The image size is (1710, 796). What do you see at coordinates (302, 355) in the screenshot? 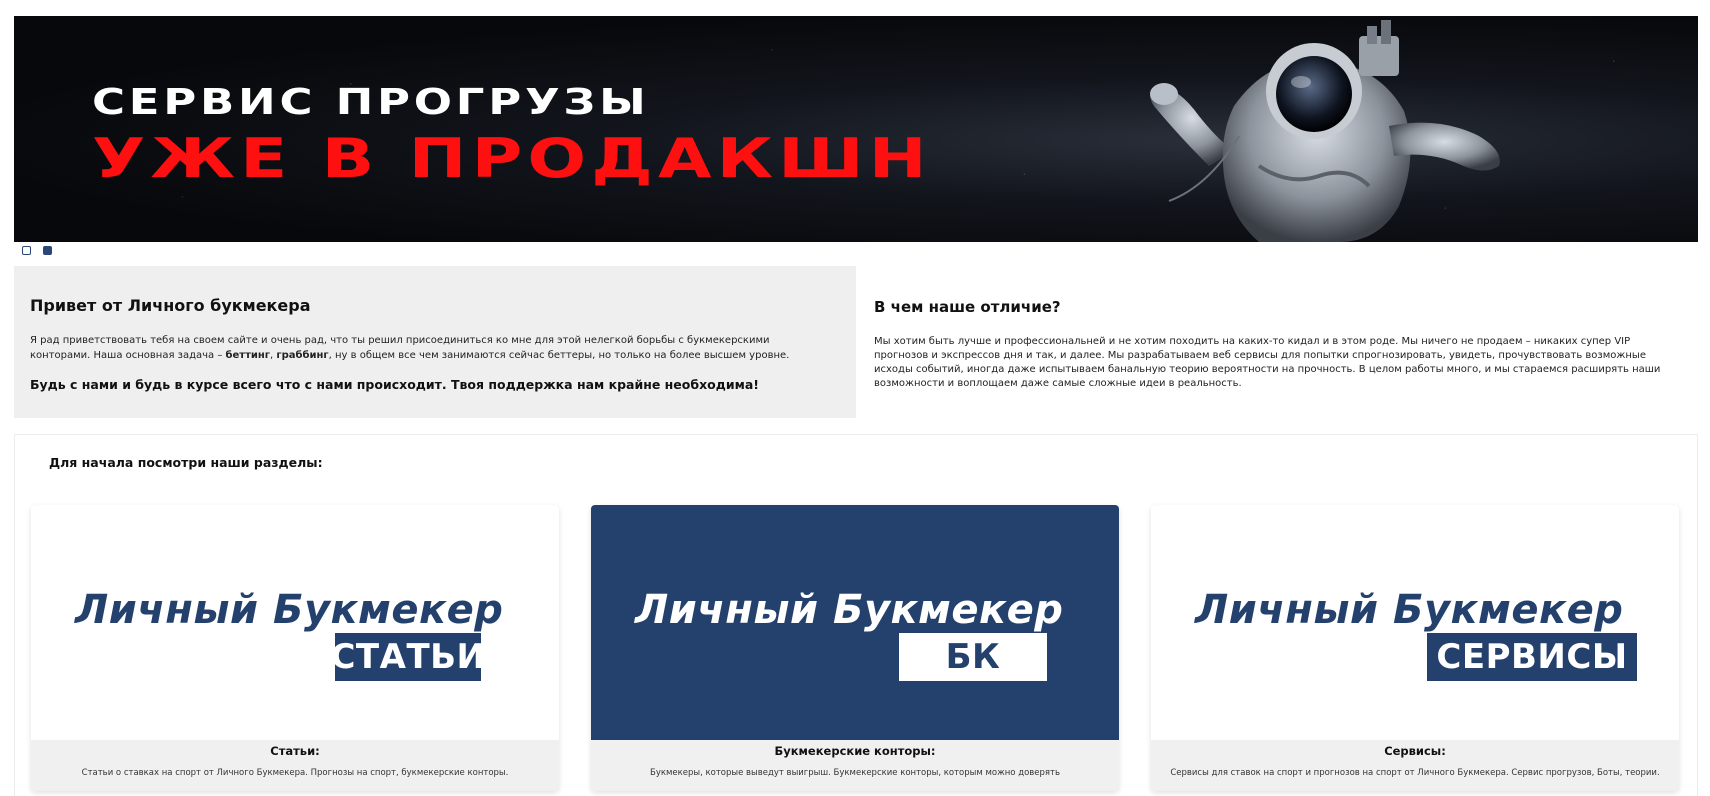
I see `intro-bold-grabbing: граббинг` at bounding box center [302, 355].